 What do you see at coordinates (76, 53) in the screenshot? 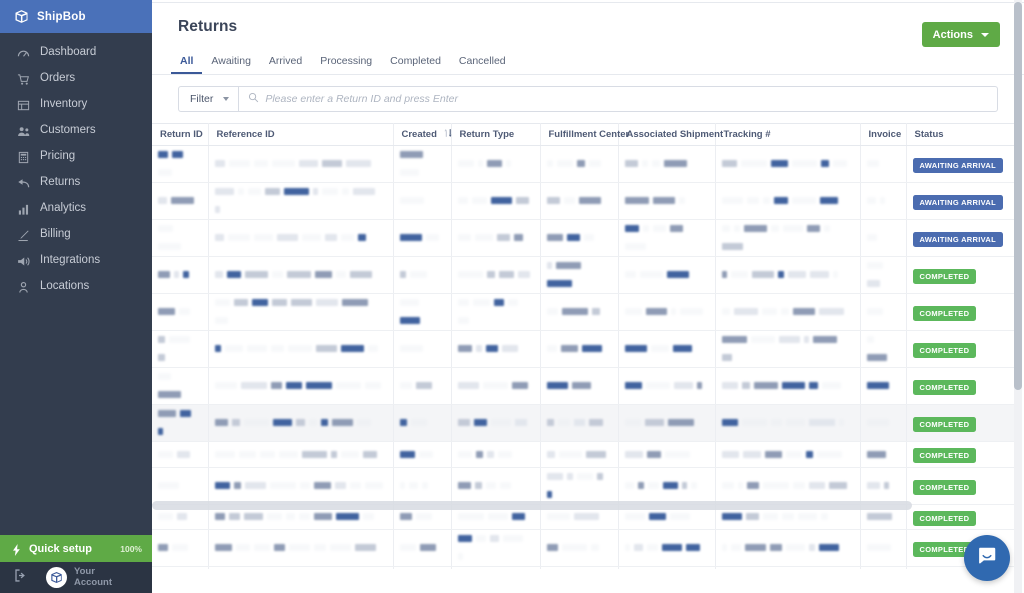
I see `sidebar-item-dashboard: Dashboard` at bounding box center [76, 53].